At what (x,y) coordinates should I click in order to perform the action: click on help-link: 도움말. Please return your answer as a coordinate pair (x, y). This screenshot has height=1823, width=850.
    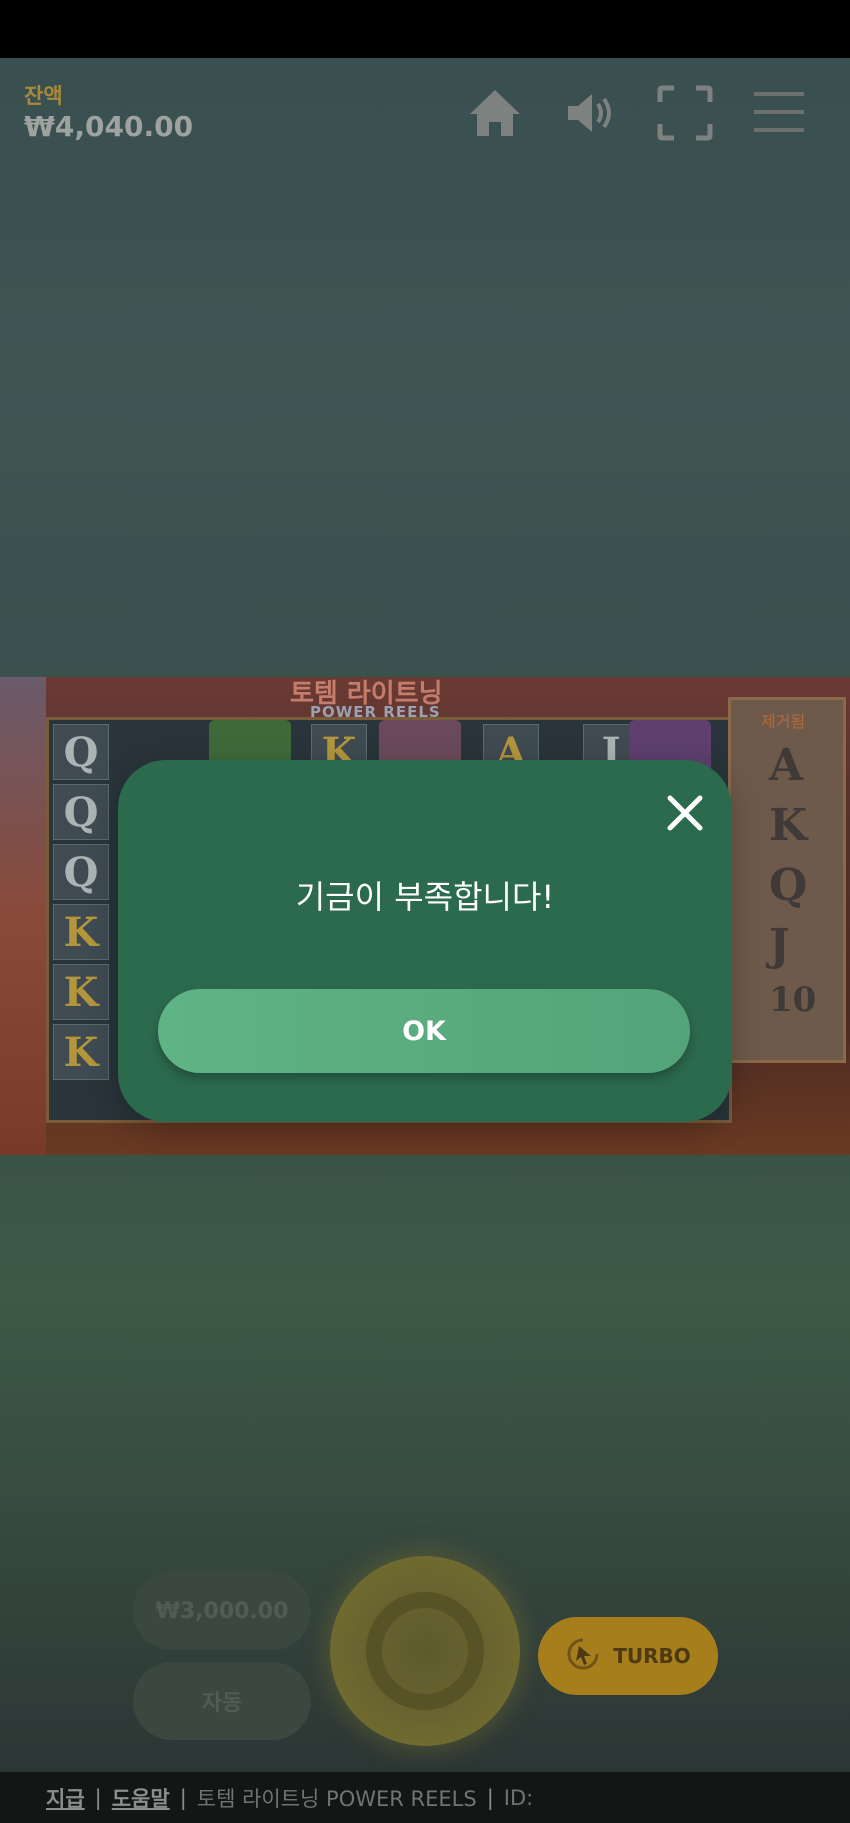
    Looking at the image, I should click on (141, 1798).